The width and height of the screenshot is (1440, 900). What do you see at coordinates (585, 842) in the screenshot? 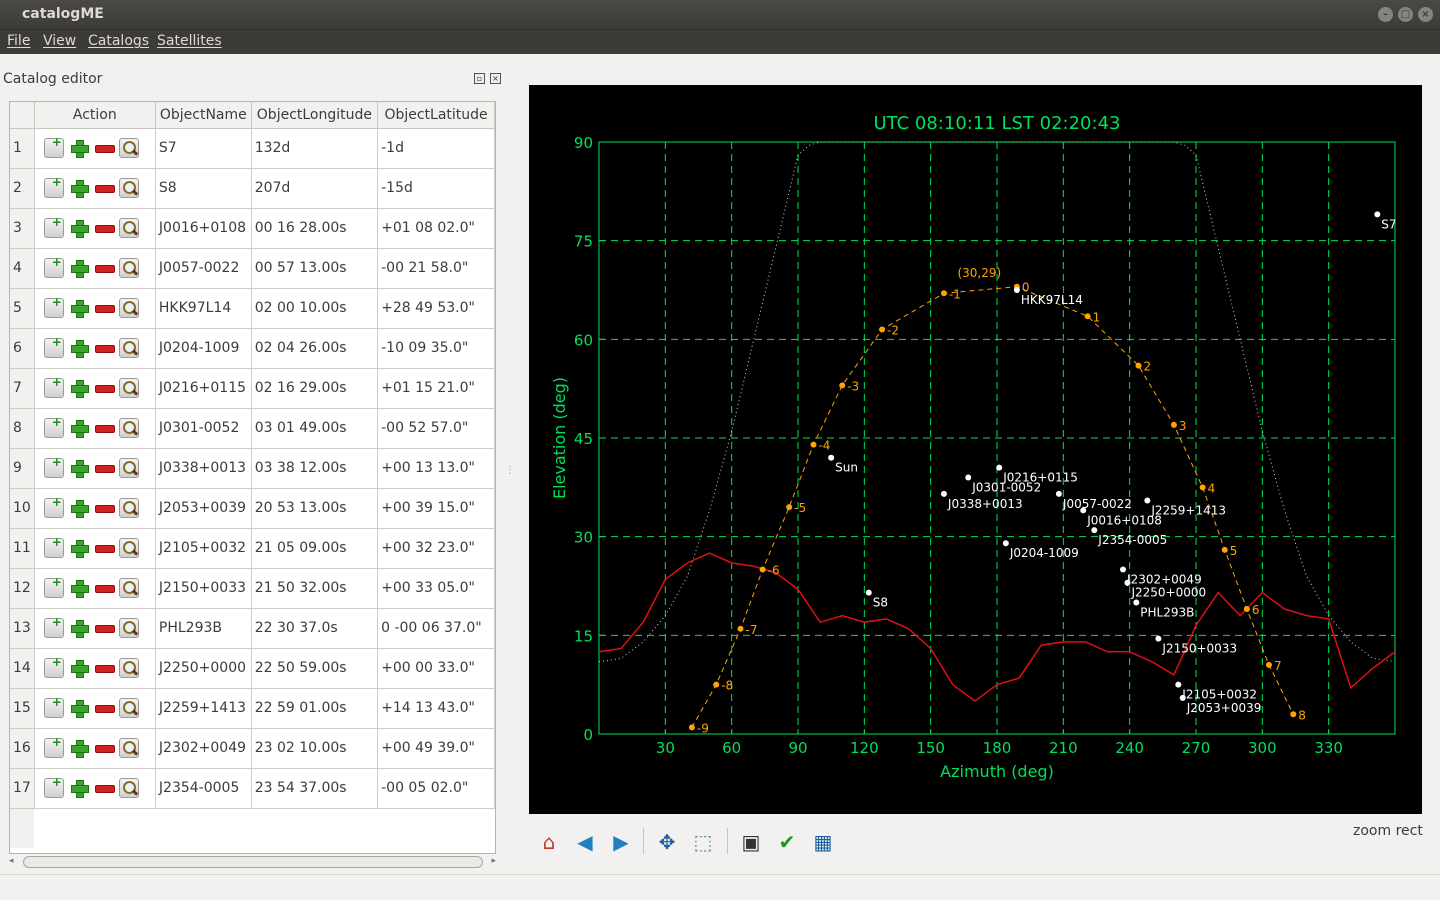
I see `back-icon: ◀` at bounding box center [585, 842].